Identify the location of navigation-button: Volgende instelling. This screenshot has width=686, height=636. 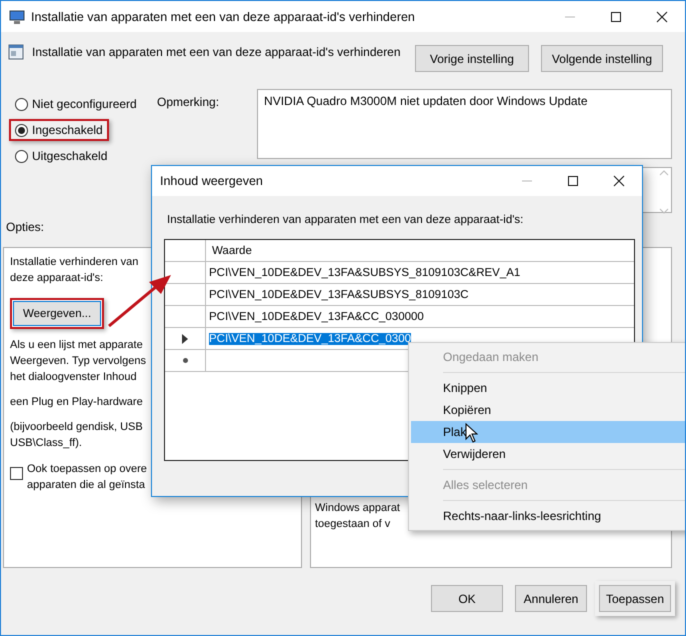
(601, 58).